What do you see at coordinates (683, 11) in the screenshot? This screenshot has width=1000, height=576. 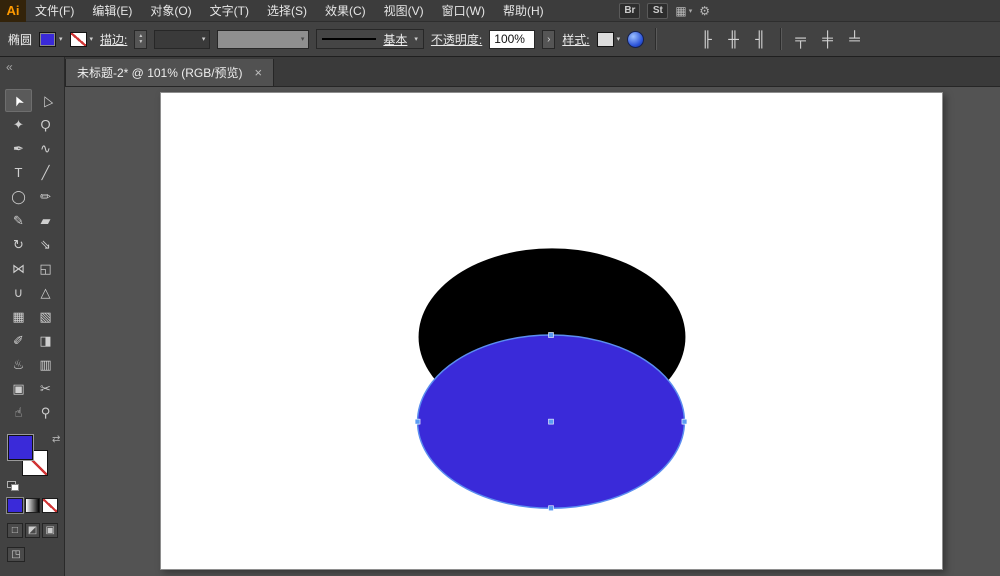 I see `arrange-documents-icon: ▦ ▾` at bounding box center [683, 11].